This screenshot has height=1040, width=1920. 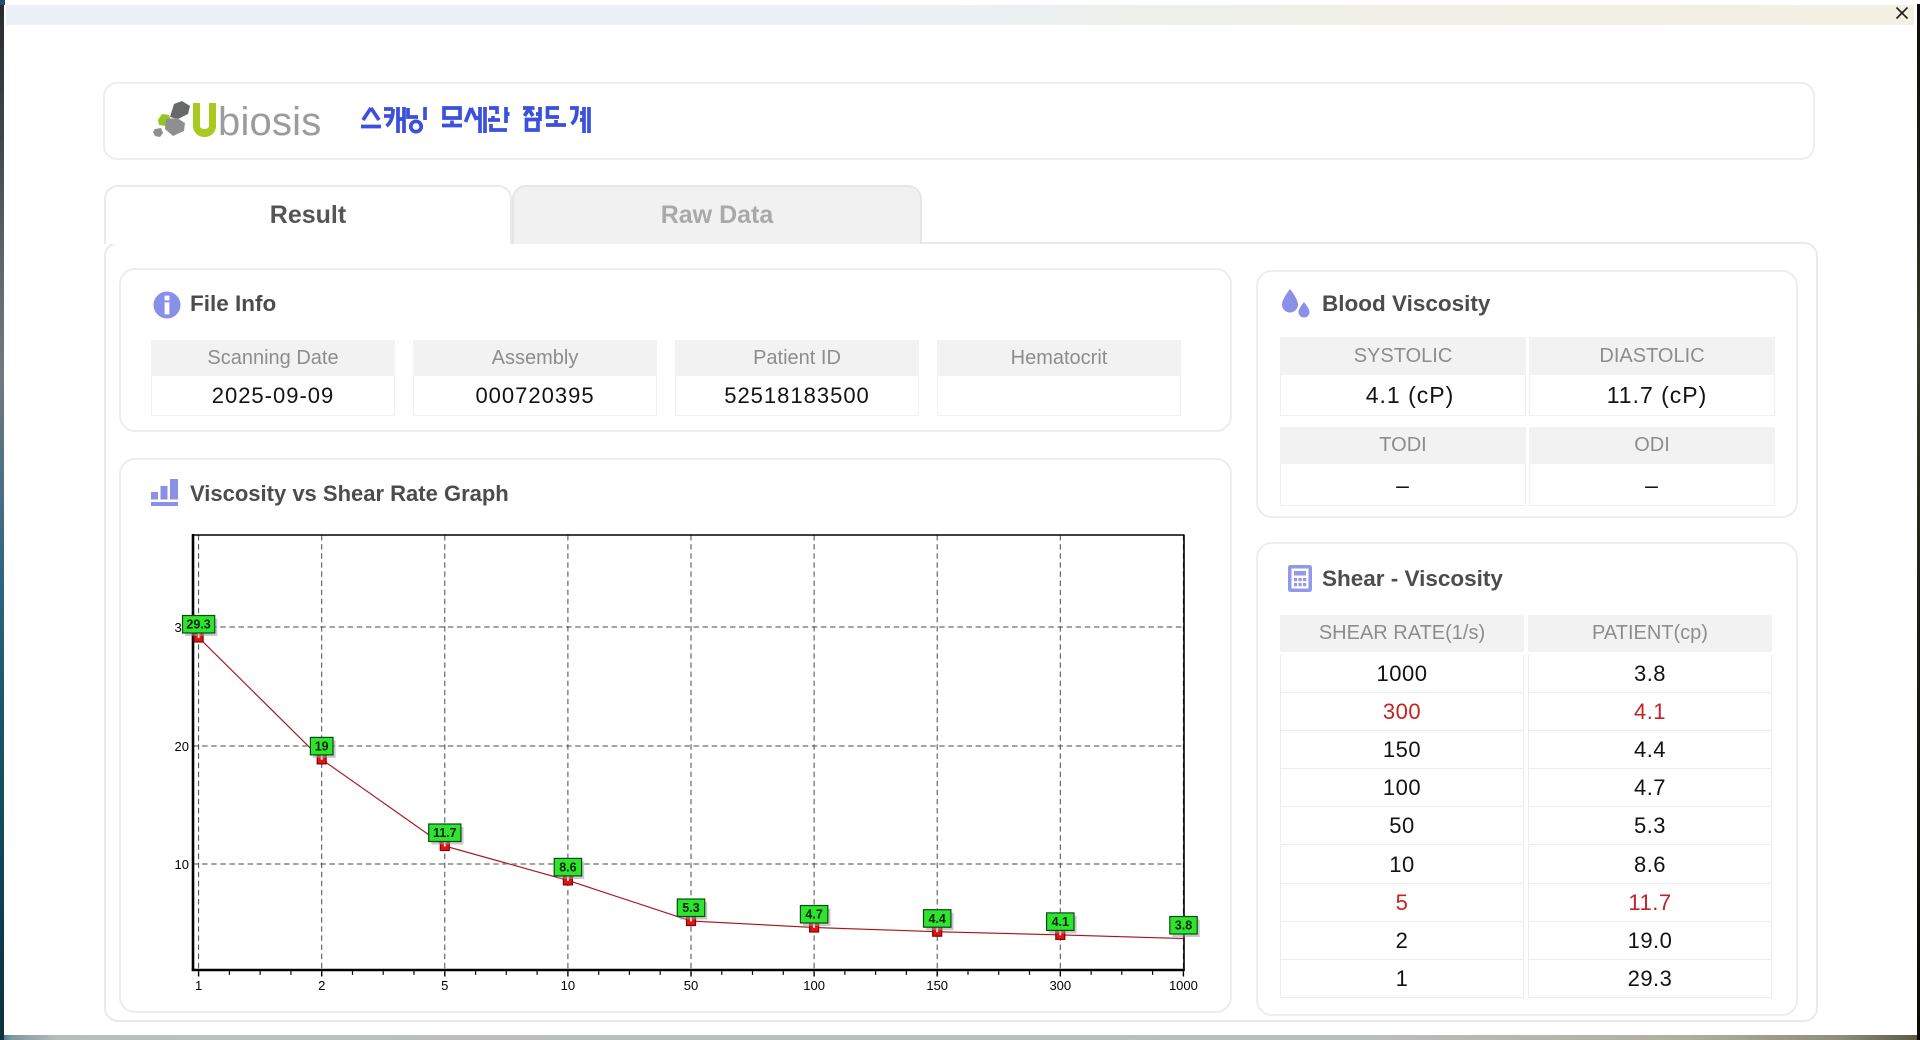 What do you see at coordinates (937, 985) in the screenshot?
I see `svg-text: 150` at bounding box center [937, 985].